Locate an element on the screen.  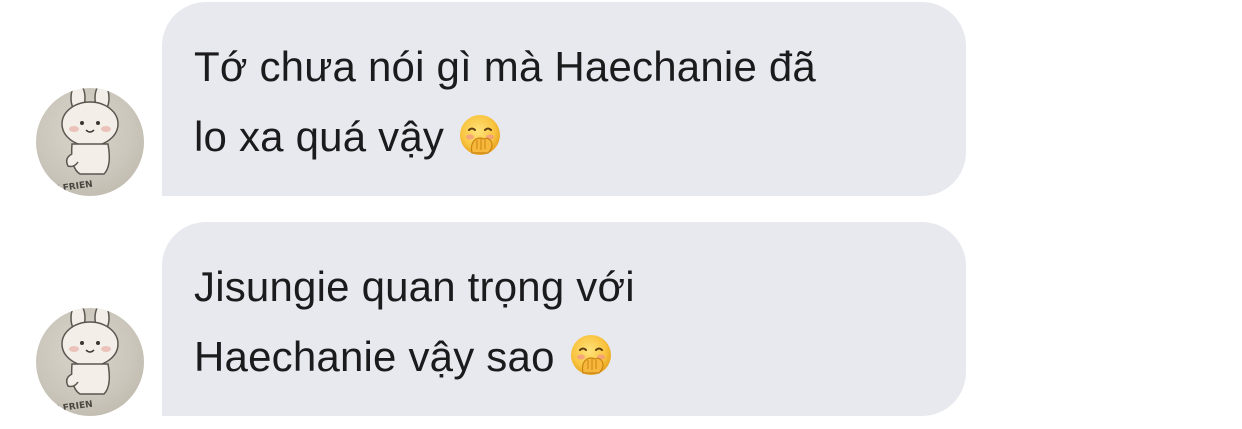
message-text-line: lo xa quá vậy is located at coordinates (560, 137).